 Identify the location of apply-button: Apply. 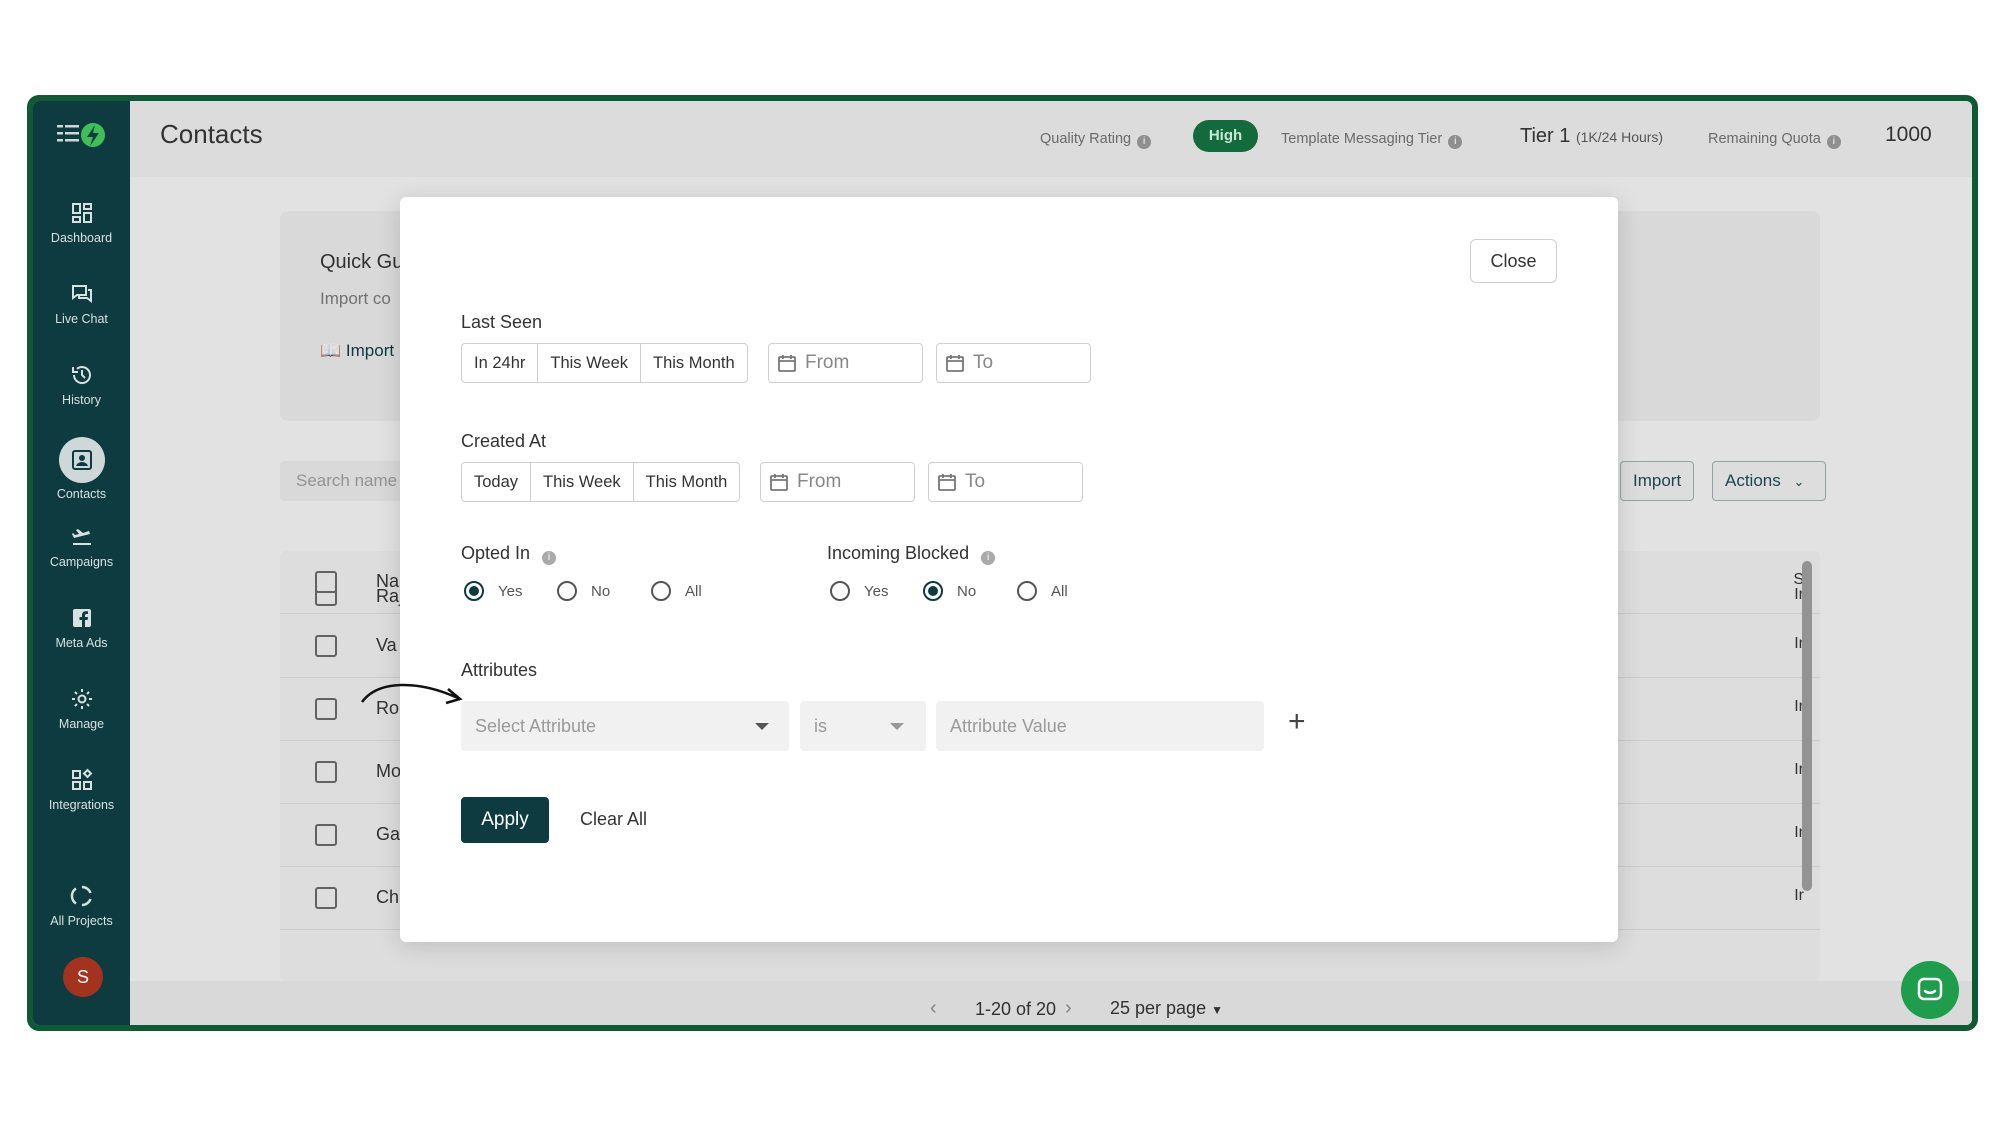
(505, 820).